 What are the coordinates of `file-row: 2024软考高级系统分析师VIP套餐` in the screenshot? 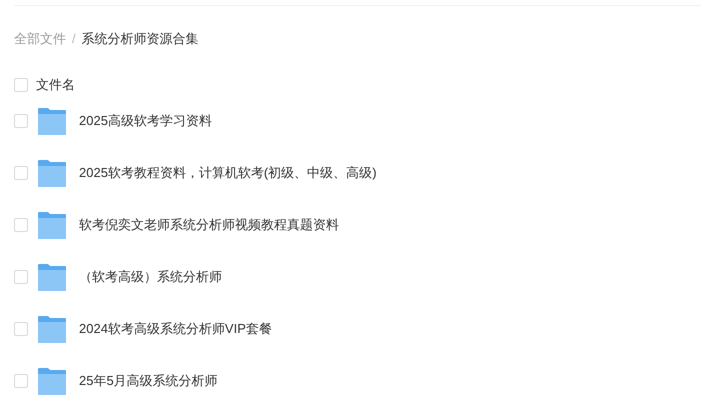 It's located at (350, 329).